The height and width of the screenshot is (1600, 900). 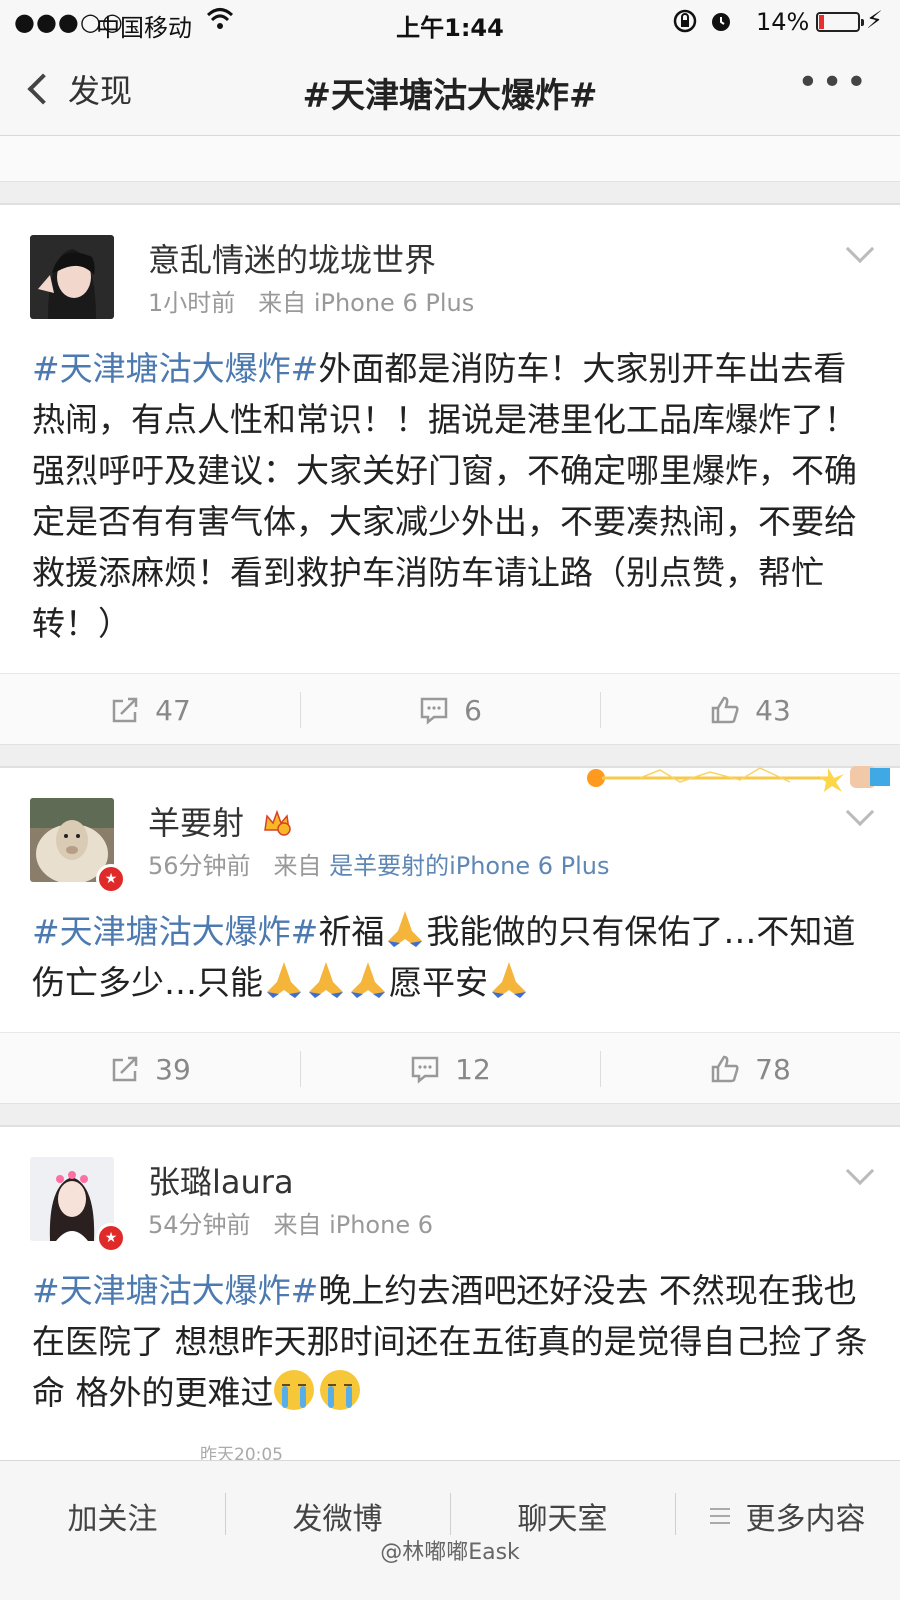 What do you see at coordinates (719, 1516) in the screenshot?
I see `menu-icon` at bounding box center [719, 1516].